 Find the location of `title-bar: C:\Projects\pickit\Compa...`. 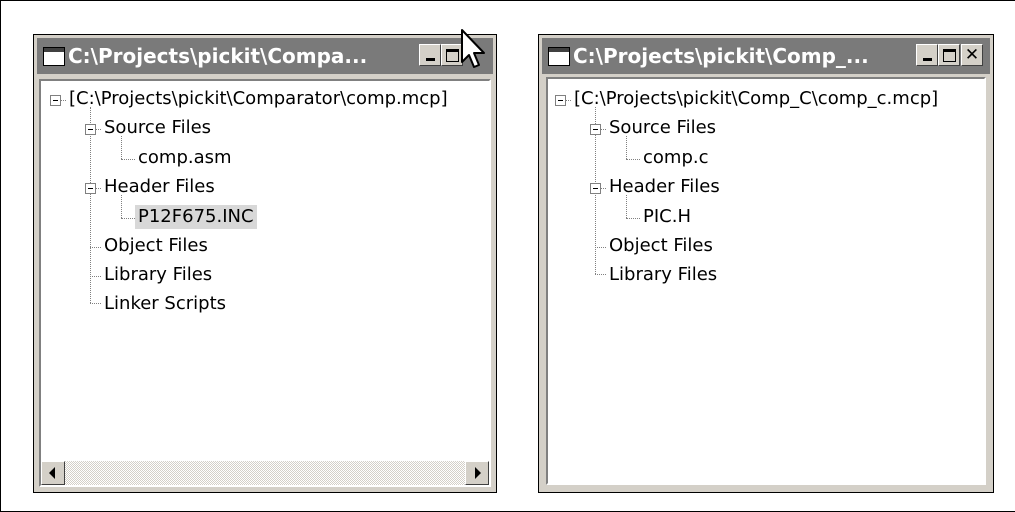

title-bar: C:\Projects\pickit\Compa... is located at coordinates (265, 56).